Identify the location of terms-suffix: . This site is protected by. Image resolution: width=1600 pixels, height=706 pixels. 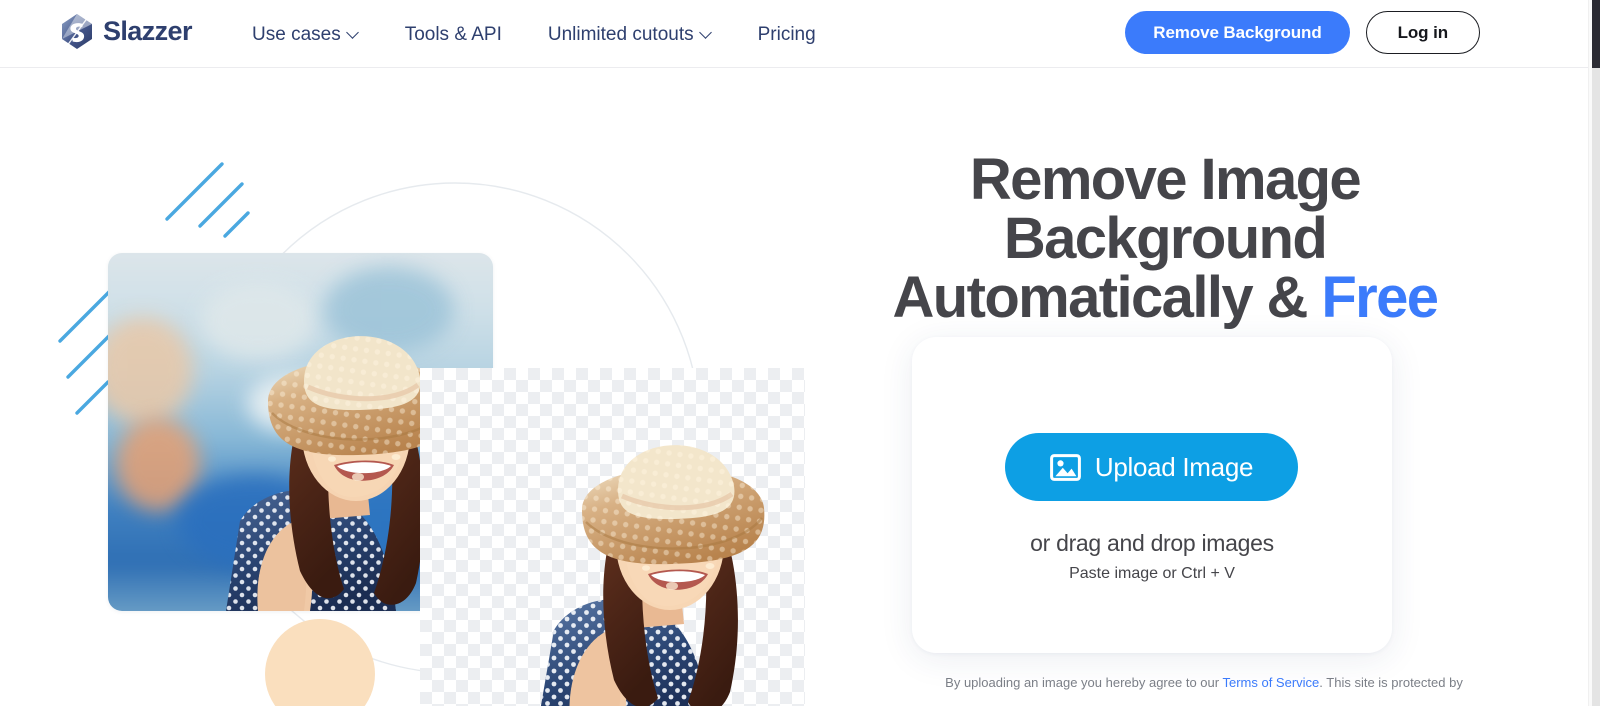
(1391, 682).